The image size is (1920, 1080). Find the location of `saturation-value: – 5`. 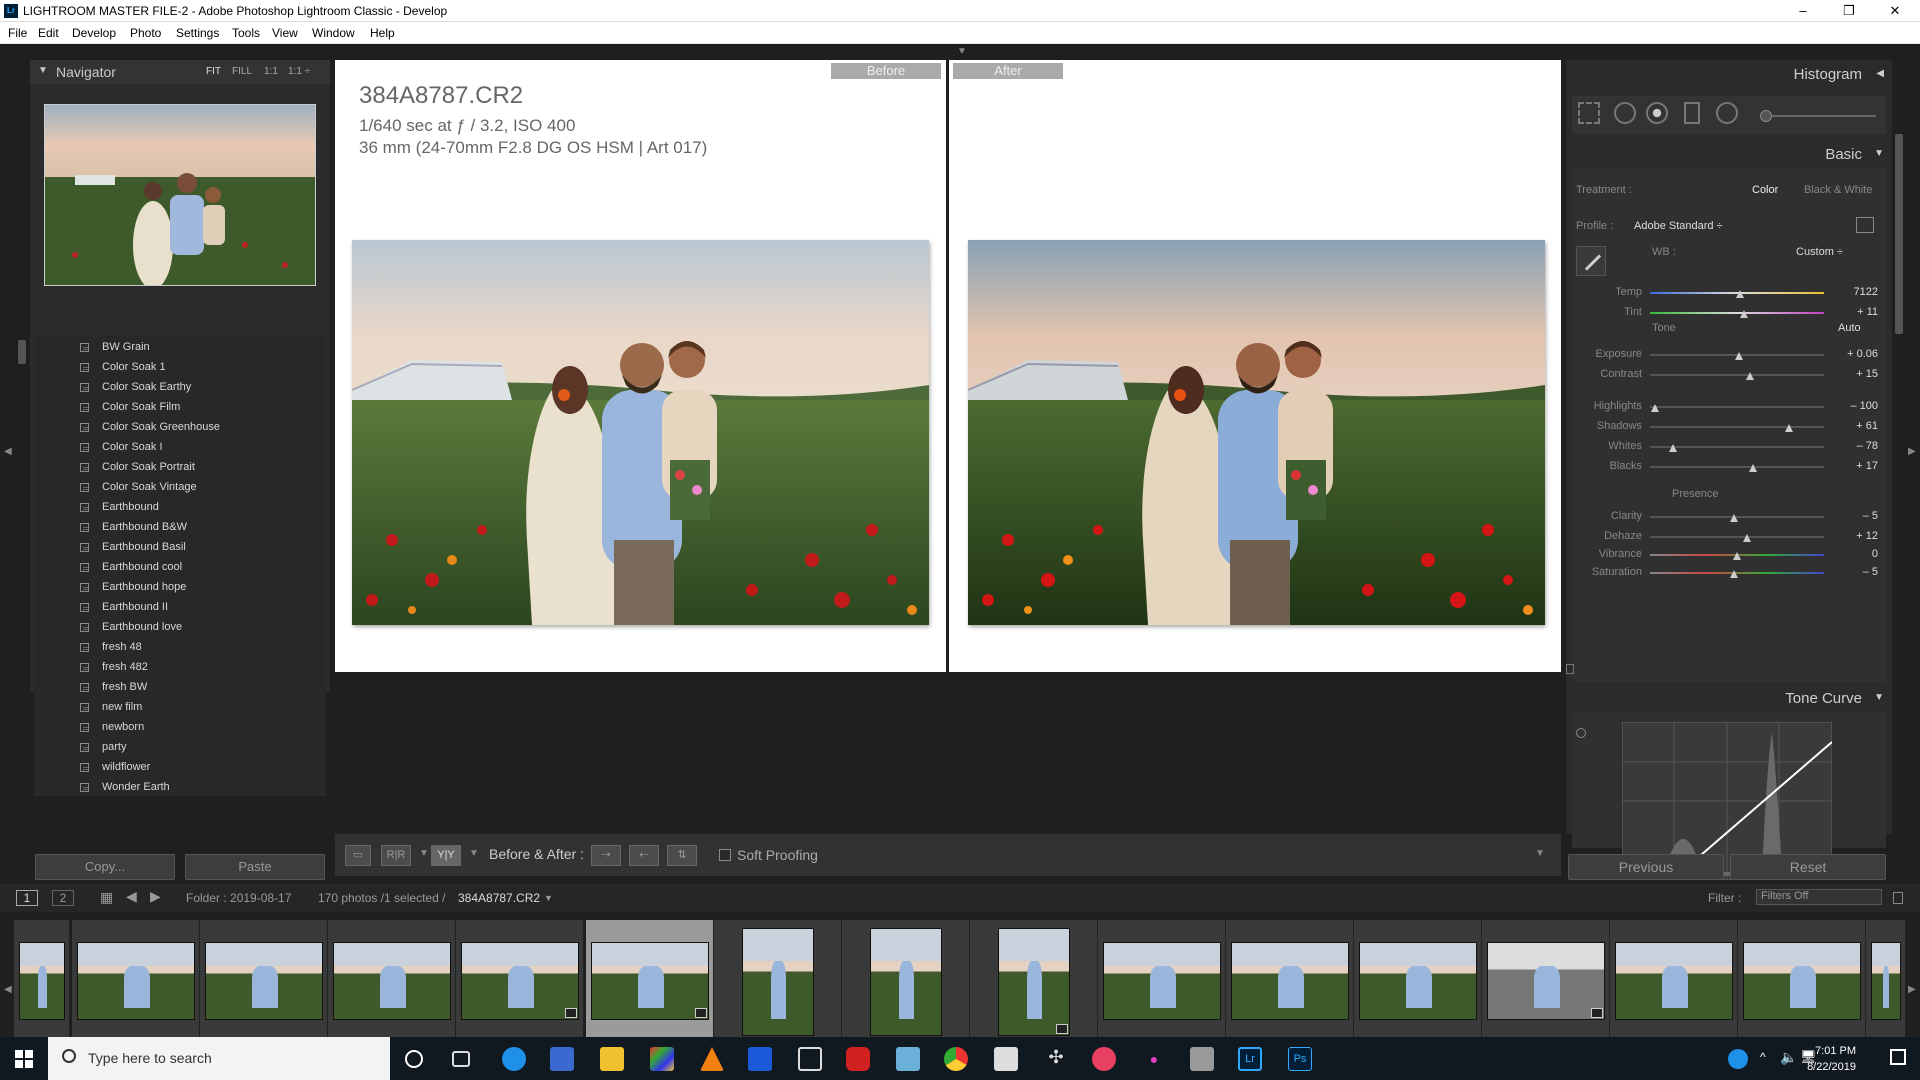

saturation-value: – 5 is located at coordinates (1850, 572).